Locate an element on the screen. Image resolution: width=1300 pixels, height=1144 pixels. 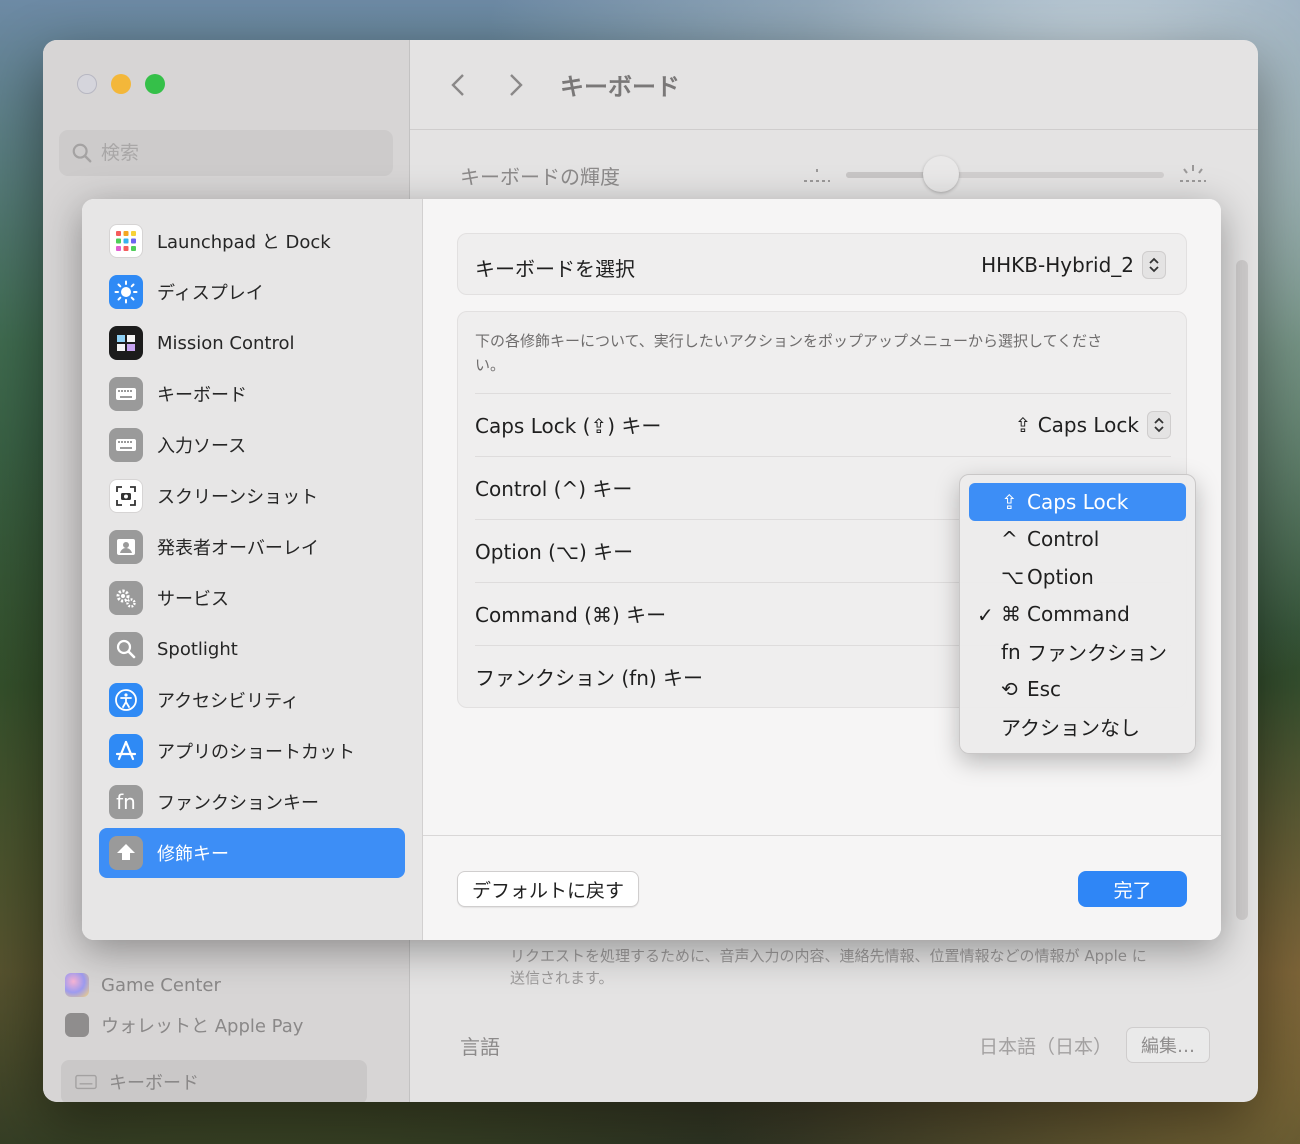
sheet-sidebar-item-input-sources: 入力ソース is located at coordinates (252, 445).